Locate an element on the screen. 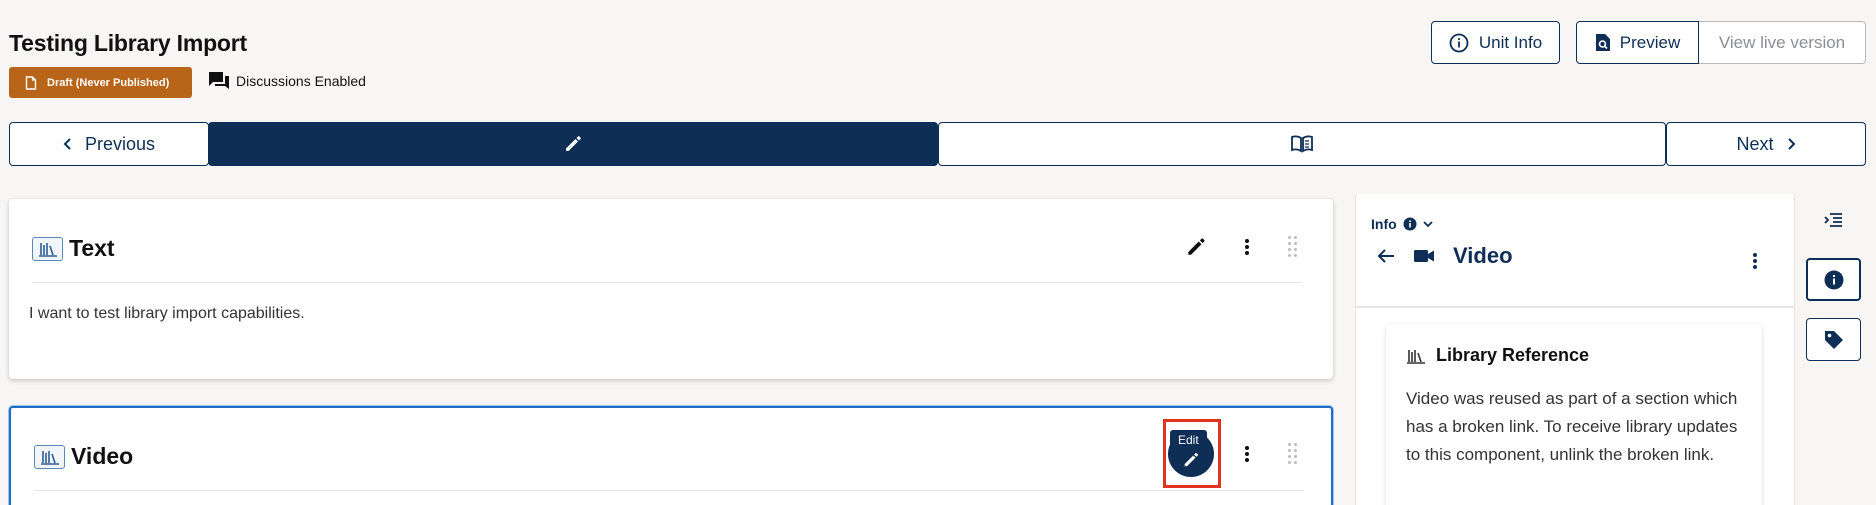  collapse-rail-icon is located at coordinates (1833, 220).